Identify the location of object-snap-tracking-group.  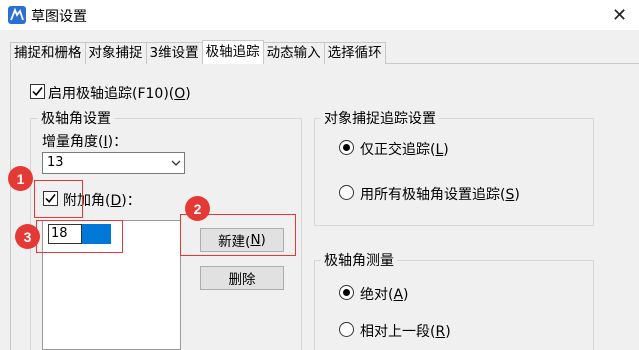
(454, 172).